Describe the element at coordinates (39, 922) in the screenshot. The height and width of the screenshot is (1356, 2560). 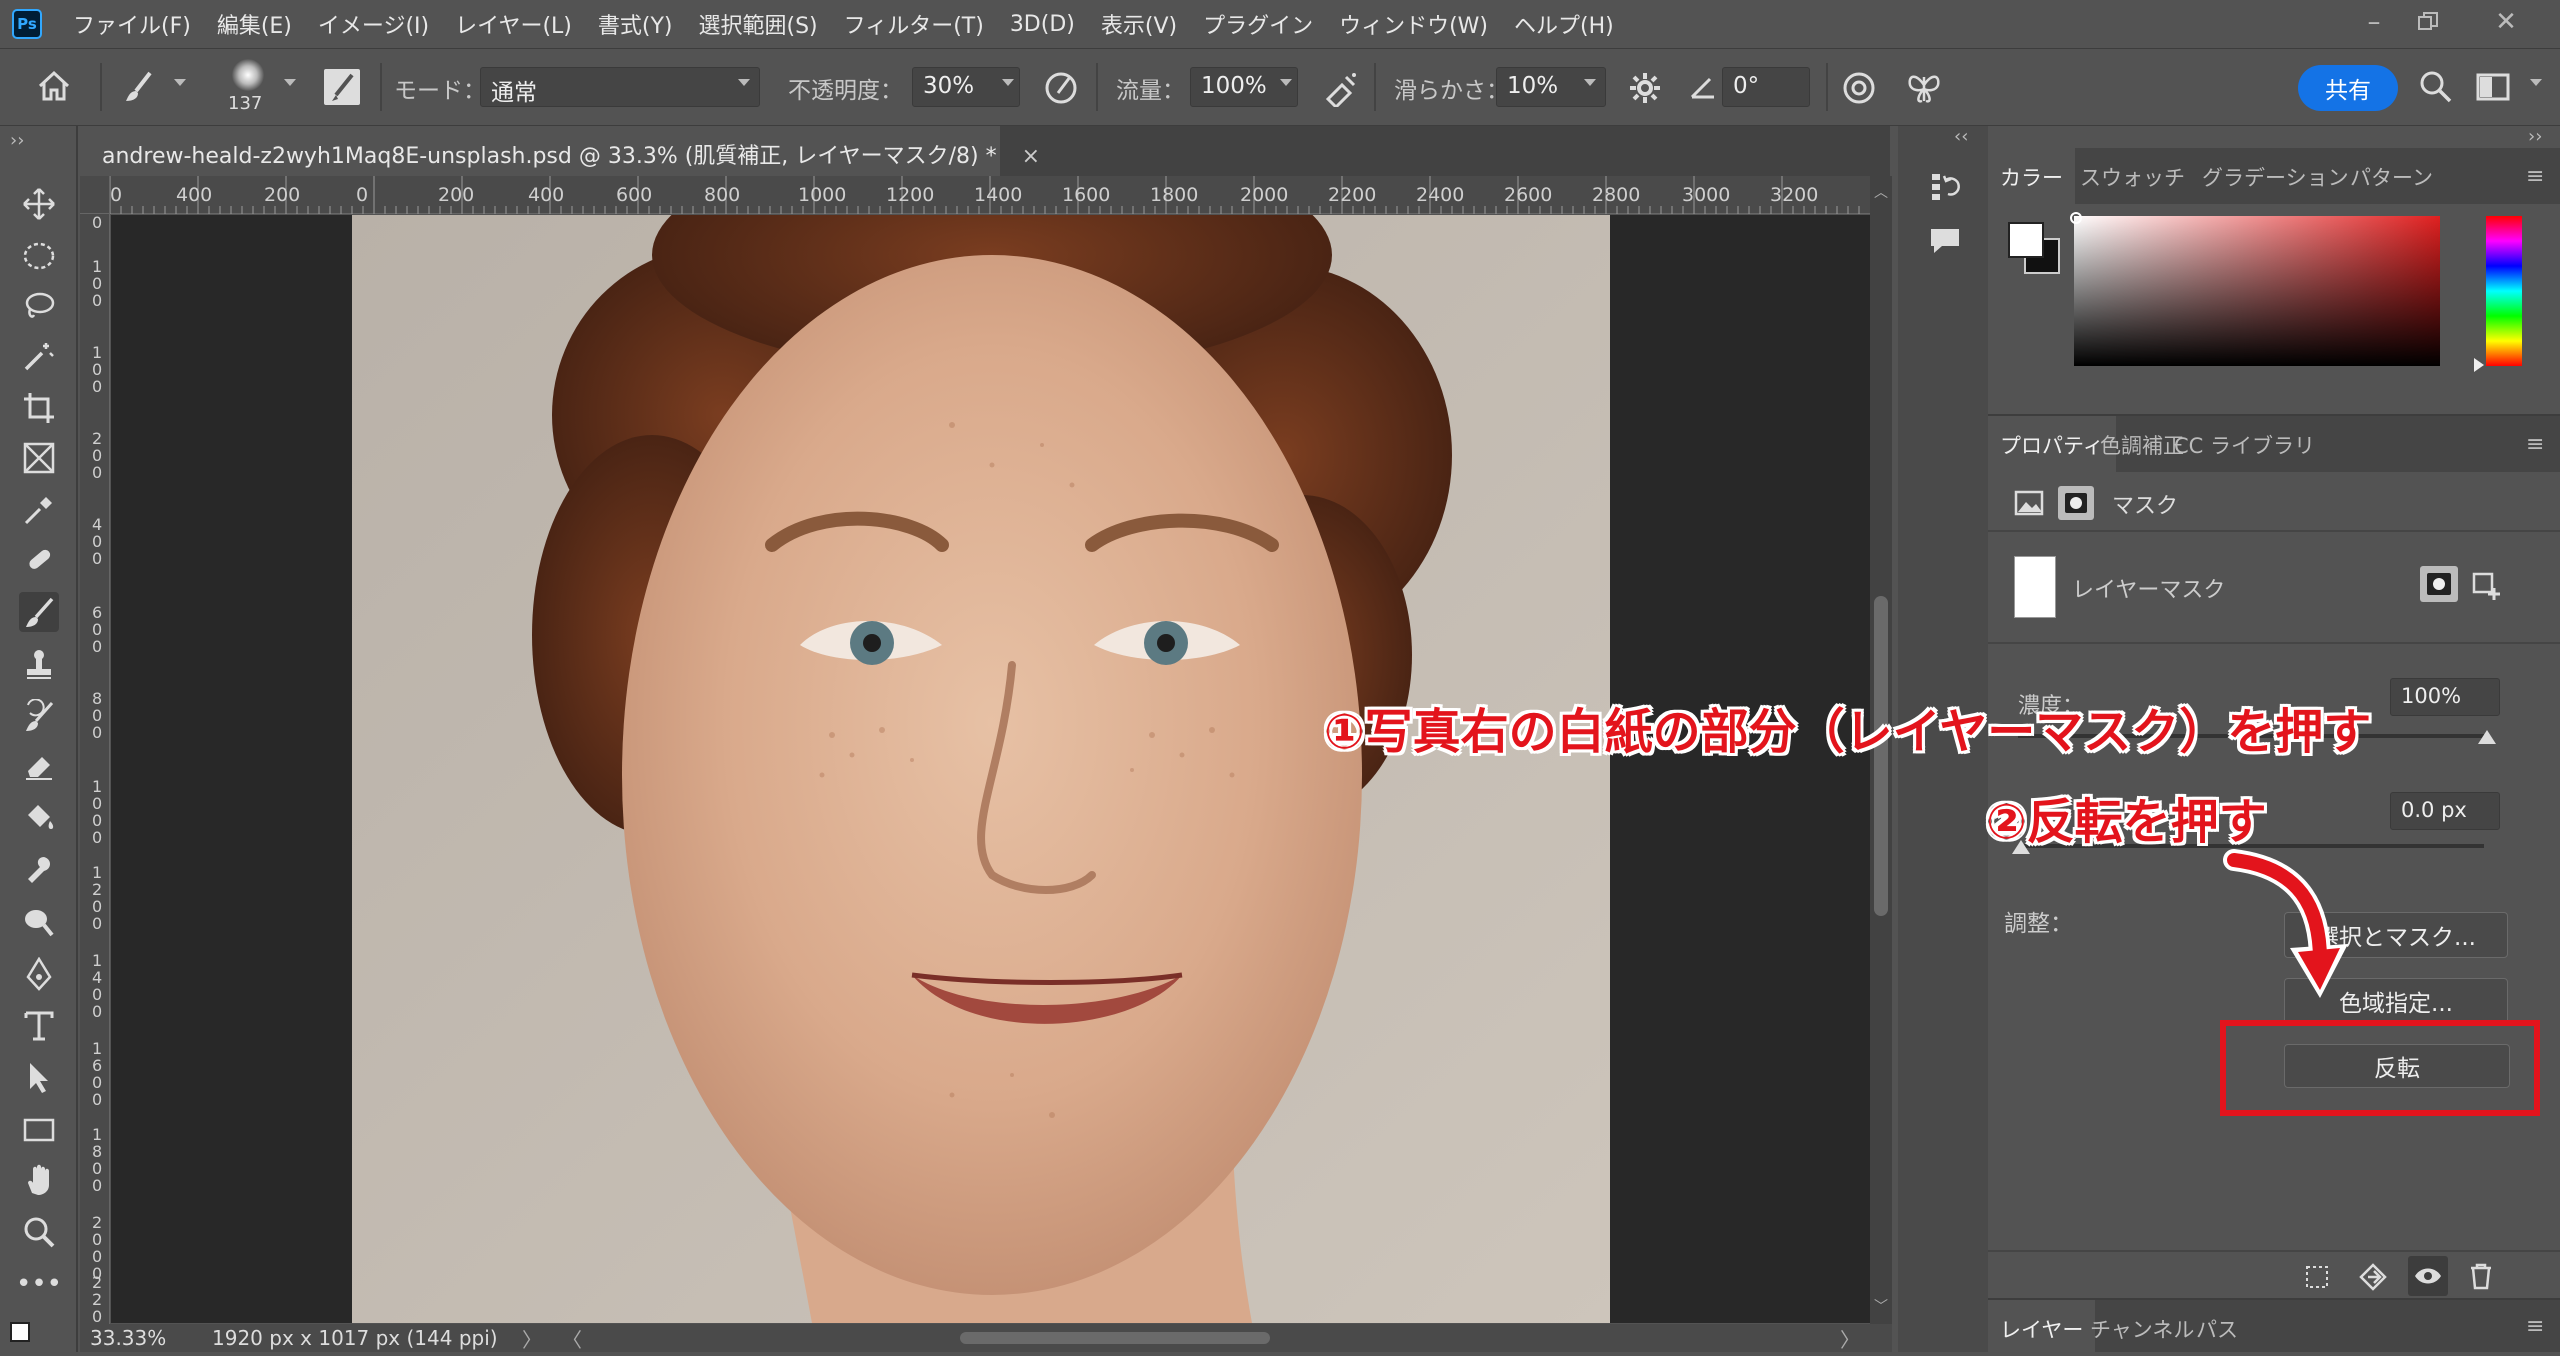
I see `dodge-tool-icon` at that location.